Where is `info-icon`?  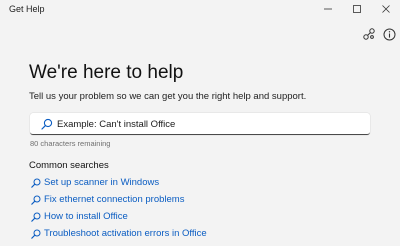 info-icon is located at coordinates (389, 34).